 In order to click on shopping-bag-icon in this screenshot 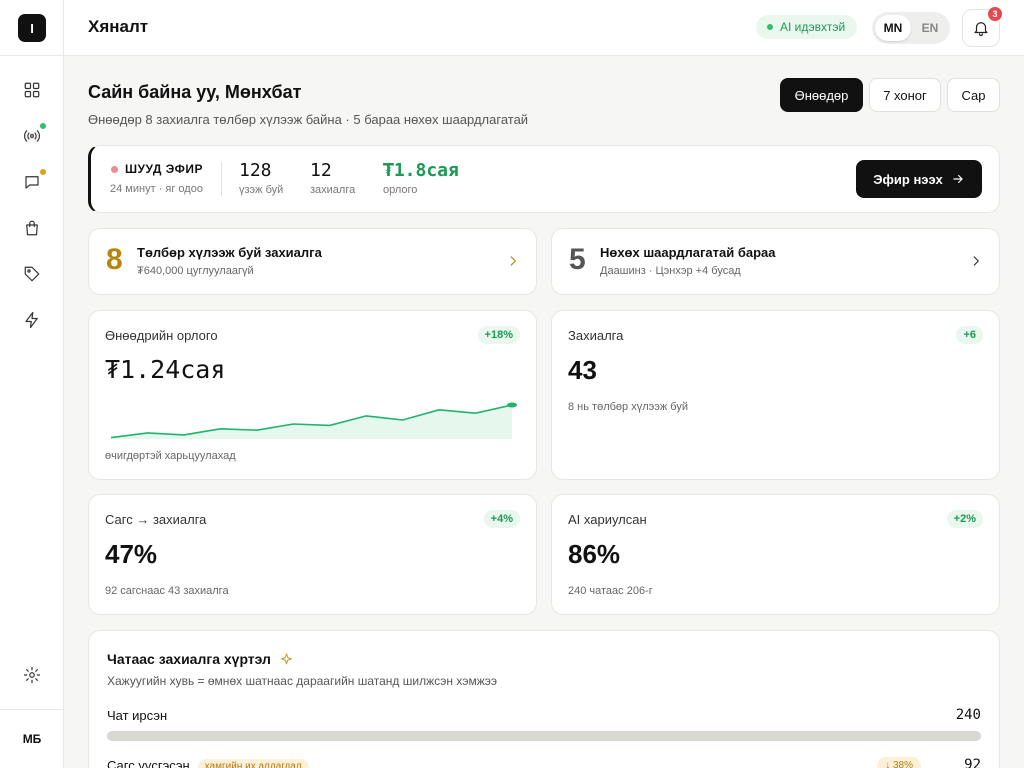, I will do `click(32, 228)`.